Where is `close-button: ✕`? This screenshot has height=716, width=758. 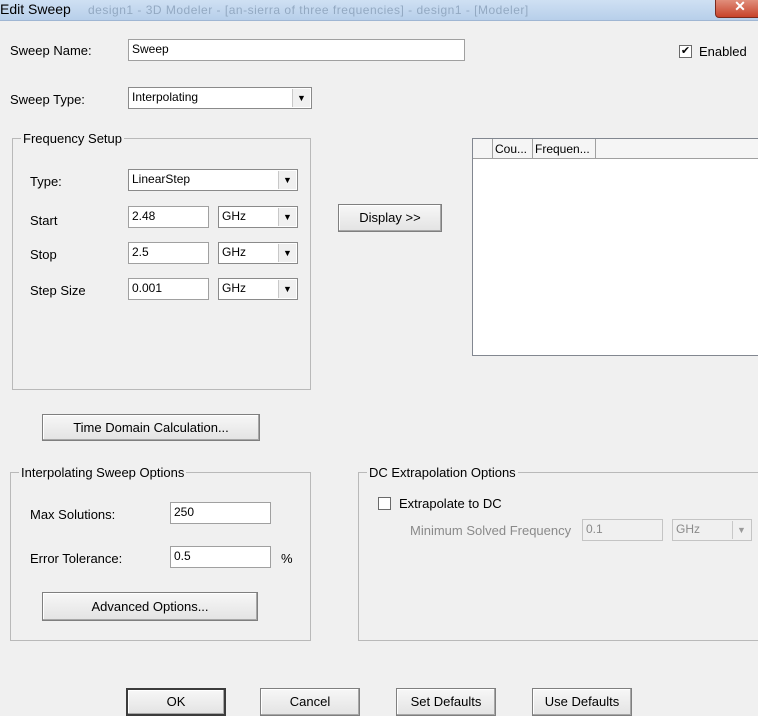 close-button: ✕ is located at coordinates (736, 9).